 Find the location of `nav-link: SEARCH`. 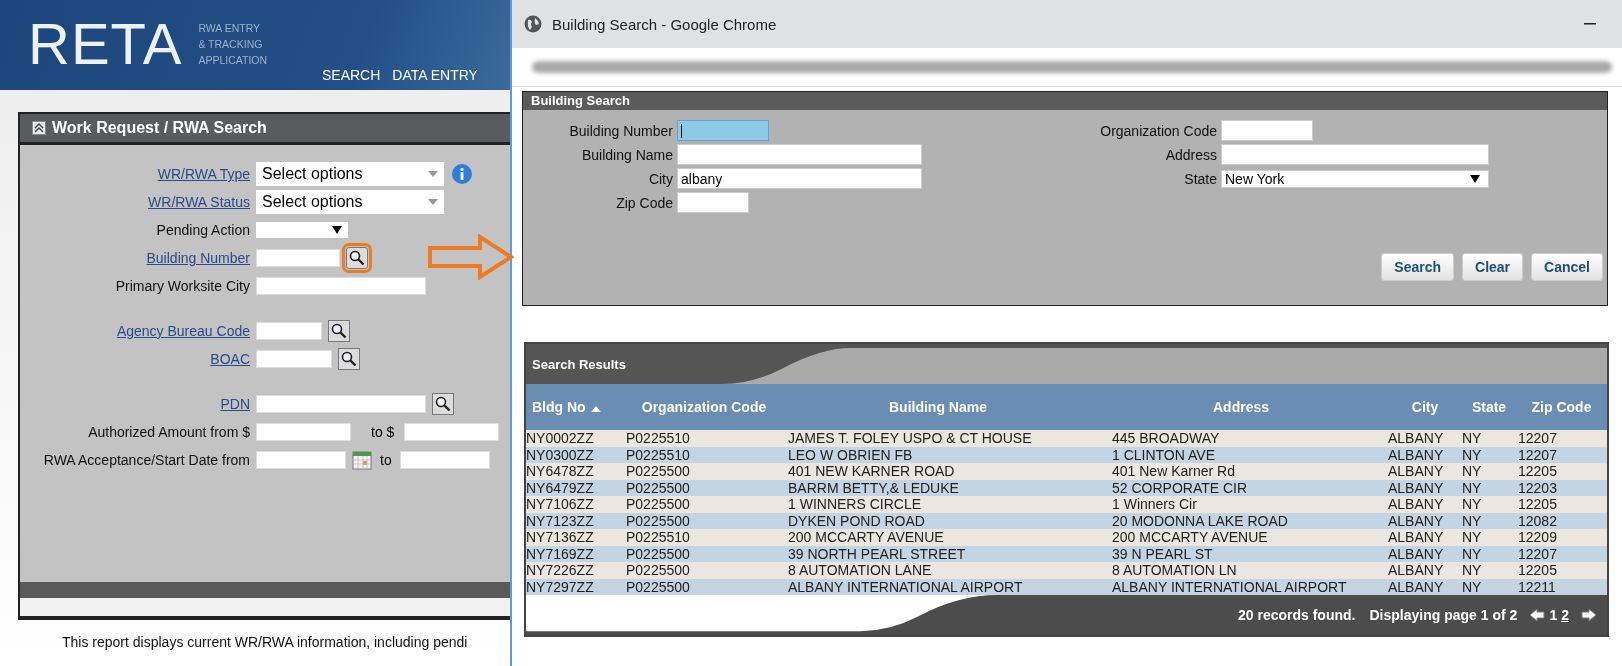

nav-link: SEARCH is located at coordinates (351, 75).